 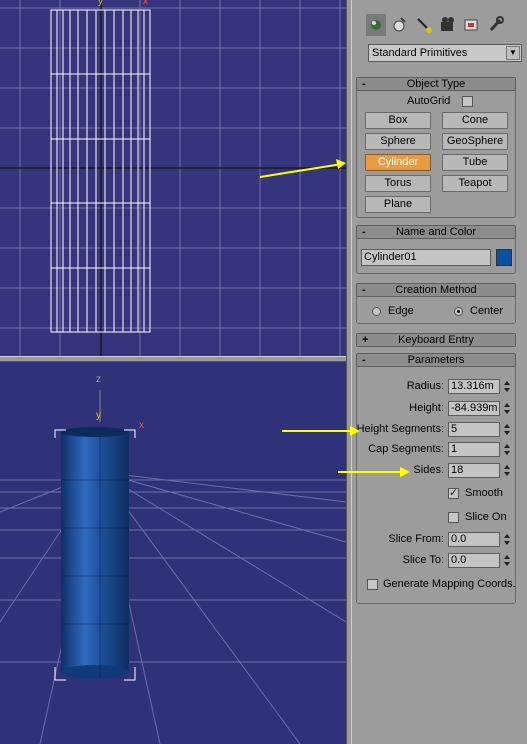 I want to click on dropdown-value: Standard Primitives, so click(x=420, y=53).